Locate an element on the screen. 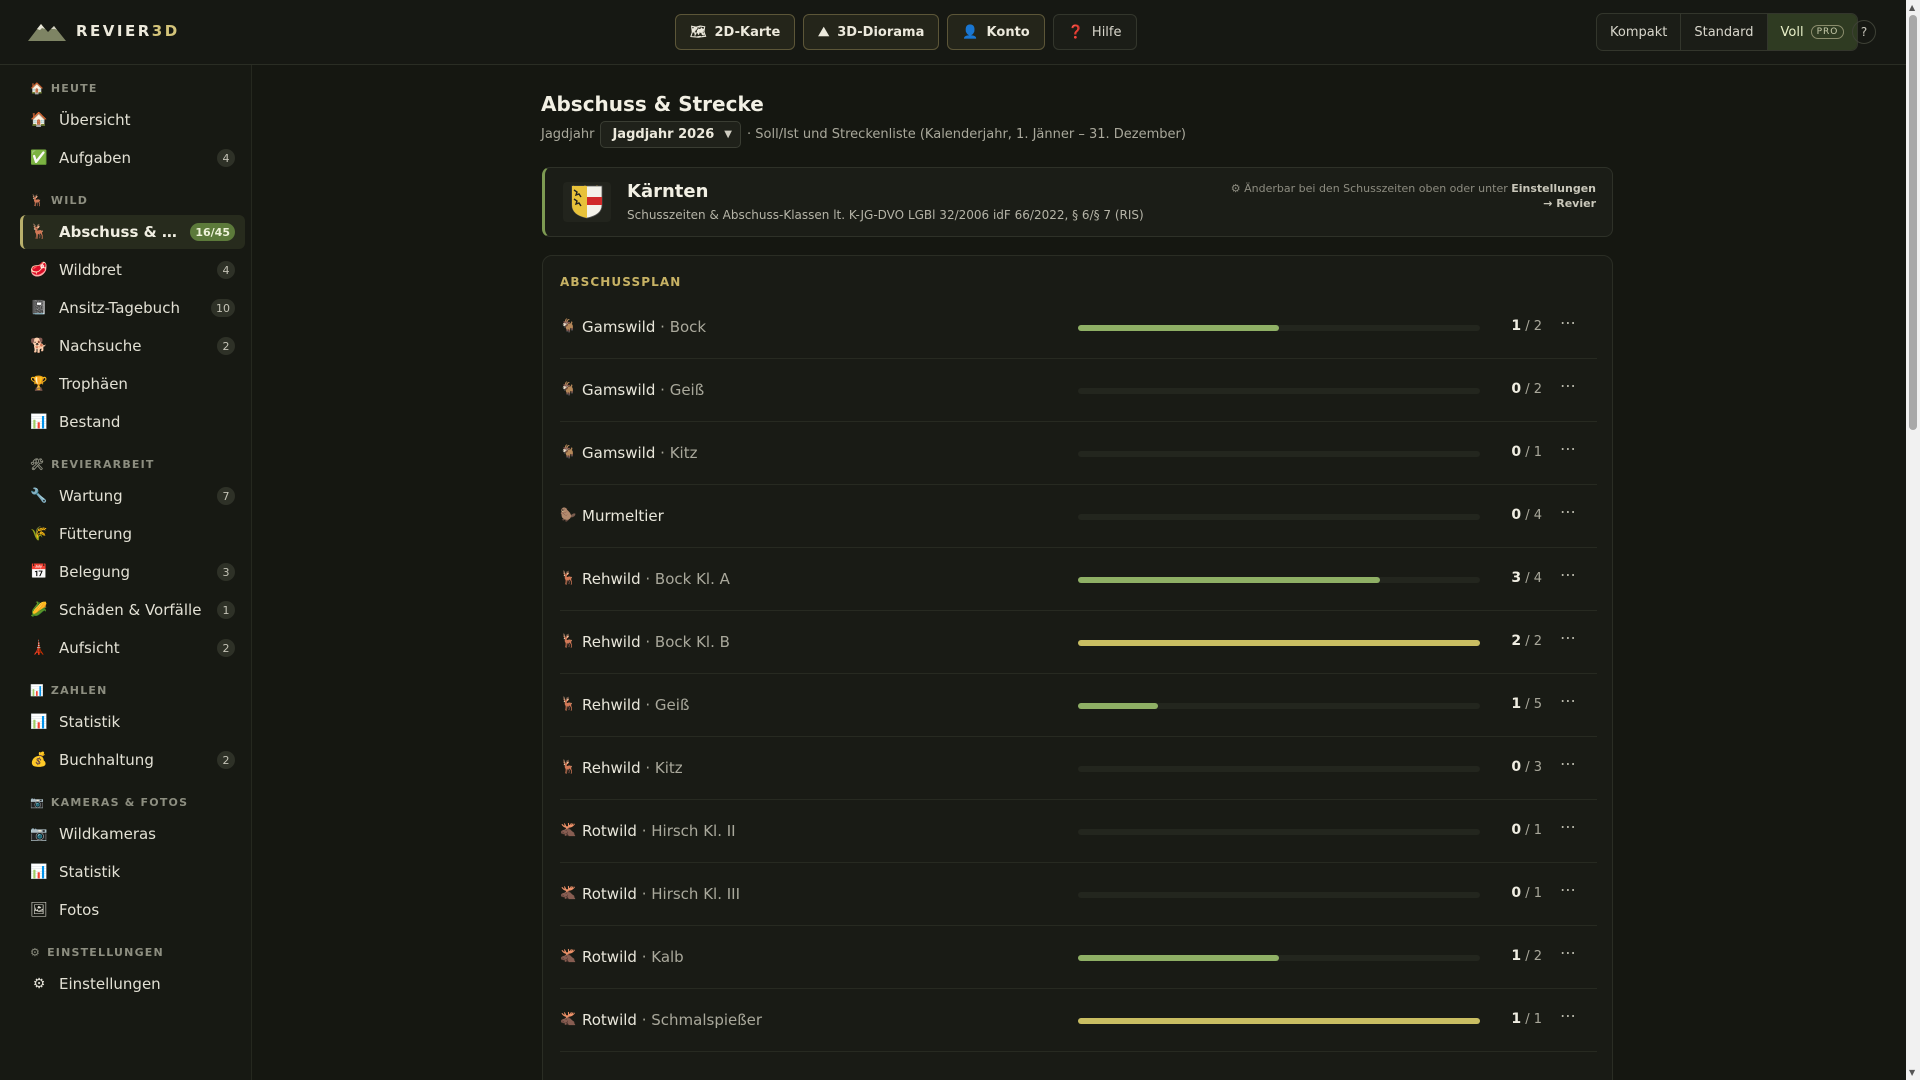  abschussplan-row: 🐐 Gamswild · Geiß 0 / 2 ⋯ is located at coordinates (1078, 390).